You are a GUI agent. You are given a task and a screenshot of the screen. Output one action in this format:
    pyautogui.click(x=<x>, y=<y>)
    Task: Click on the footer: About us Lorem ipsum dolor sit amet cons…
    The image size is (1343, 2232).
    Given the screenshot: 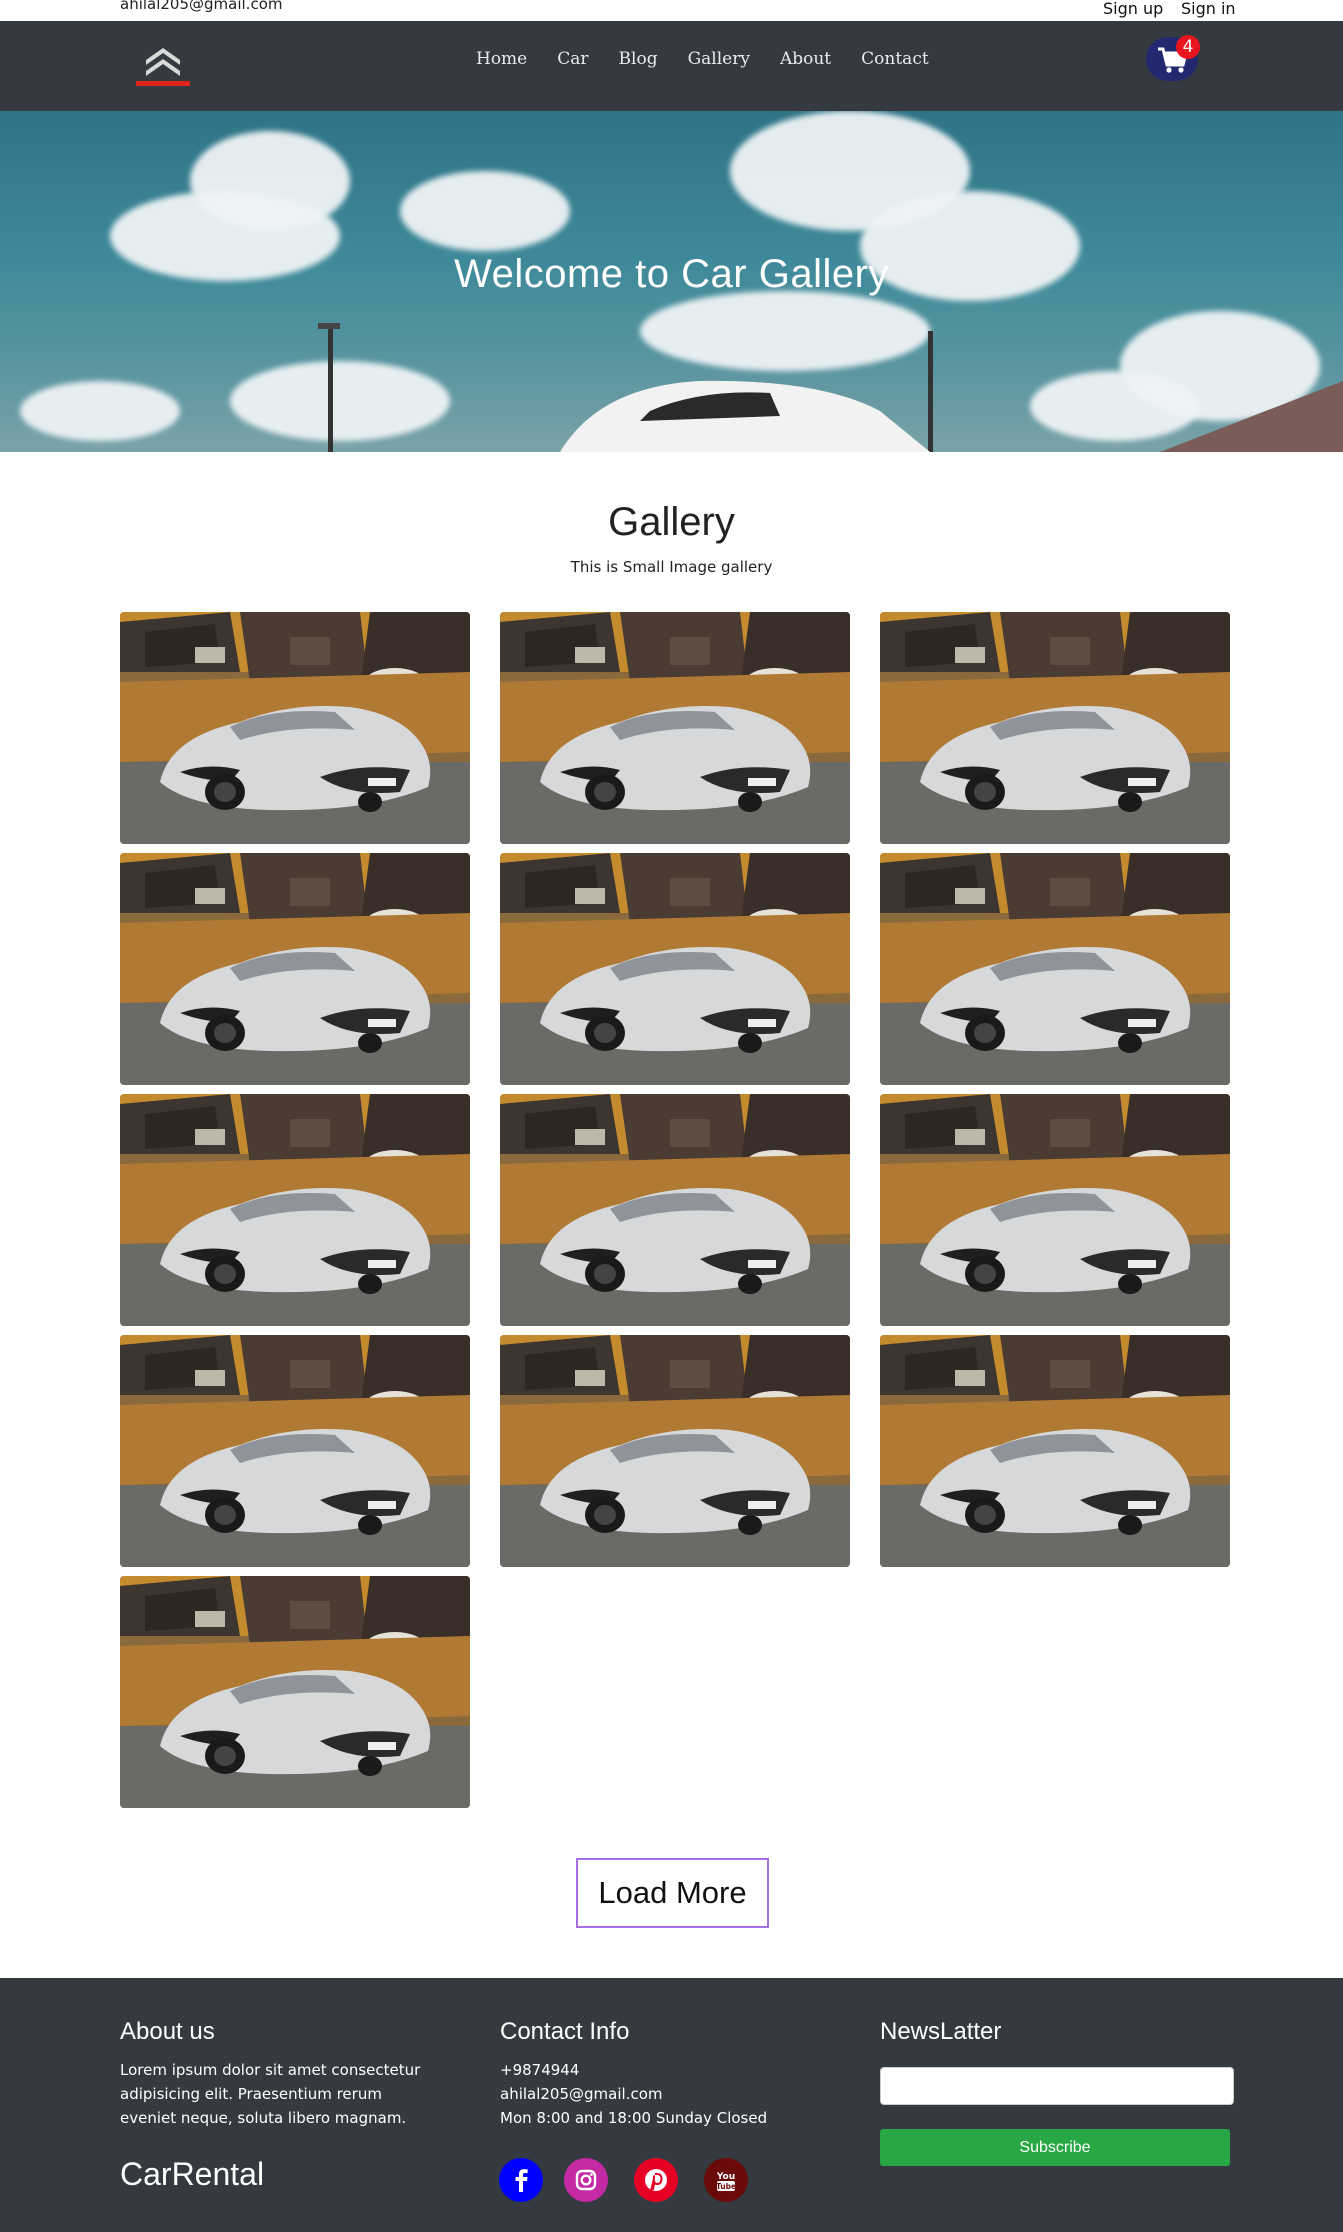 What is the action you would take?
    pyautogui.click(x=671, y=2105)
    